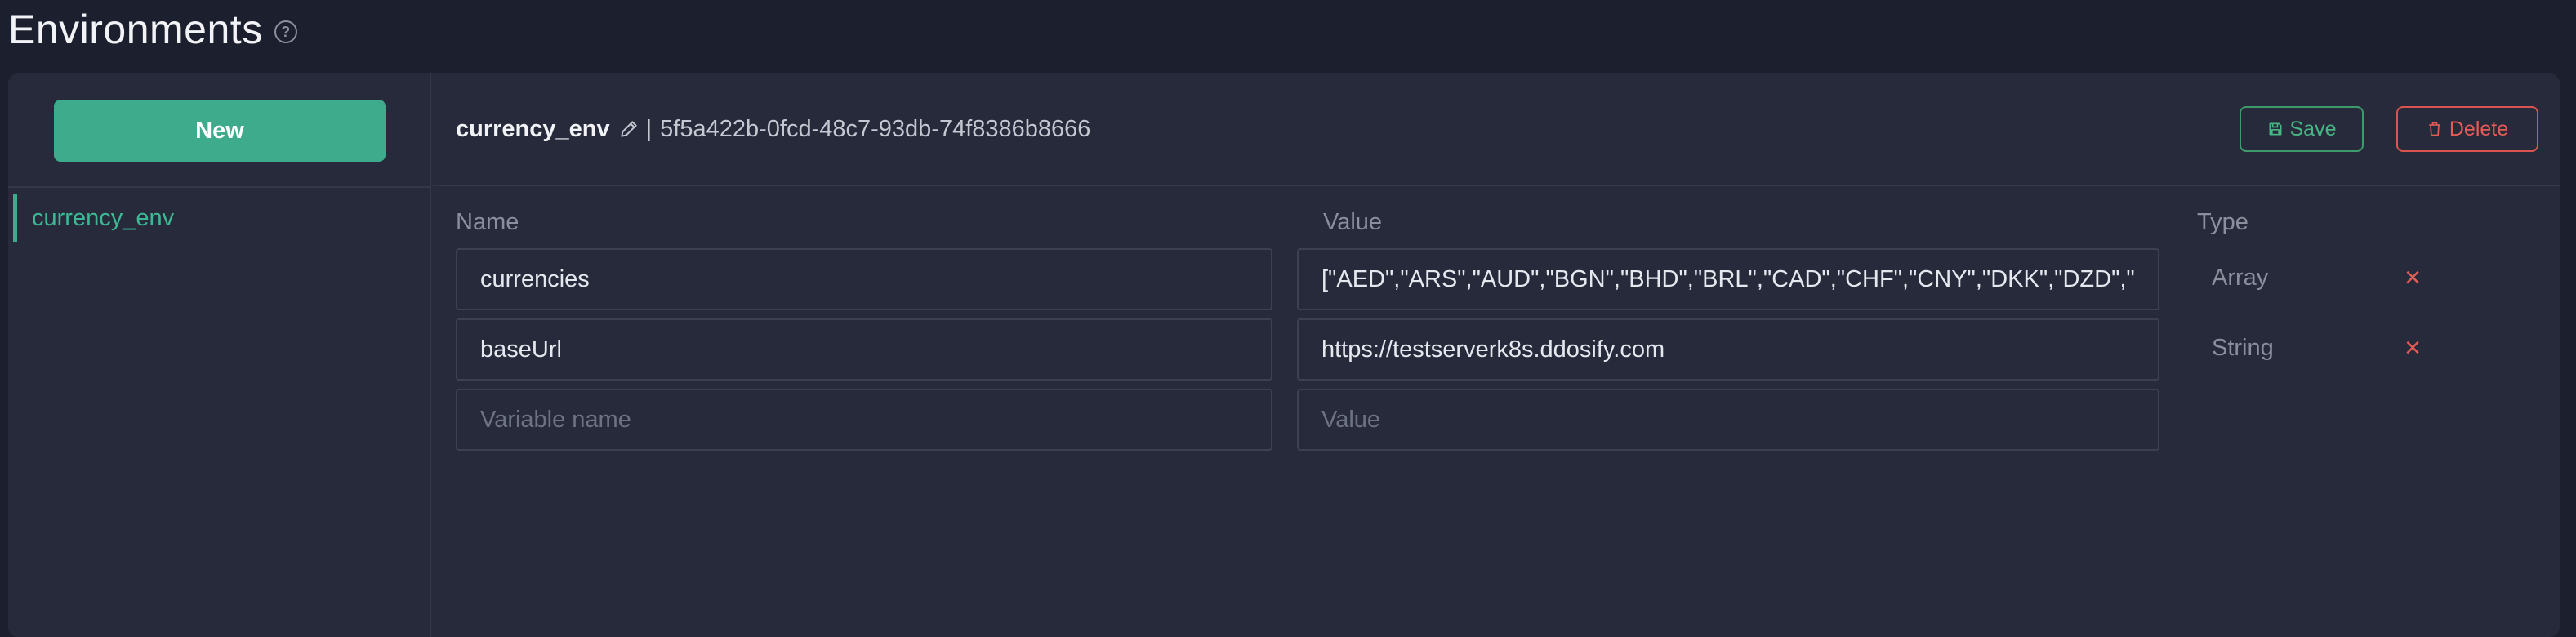 The width and height of the screenshot is (2576, 637). What do you see at coordinates (864, 420) in the screenshot?
I see `new-variable-name-field` at bounding box center [864, 420].